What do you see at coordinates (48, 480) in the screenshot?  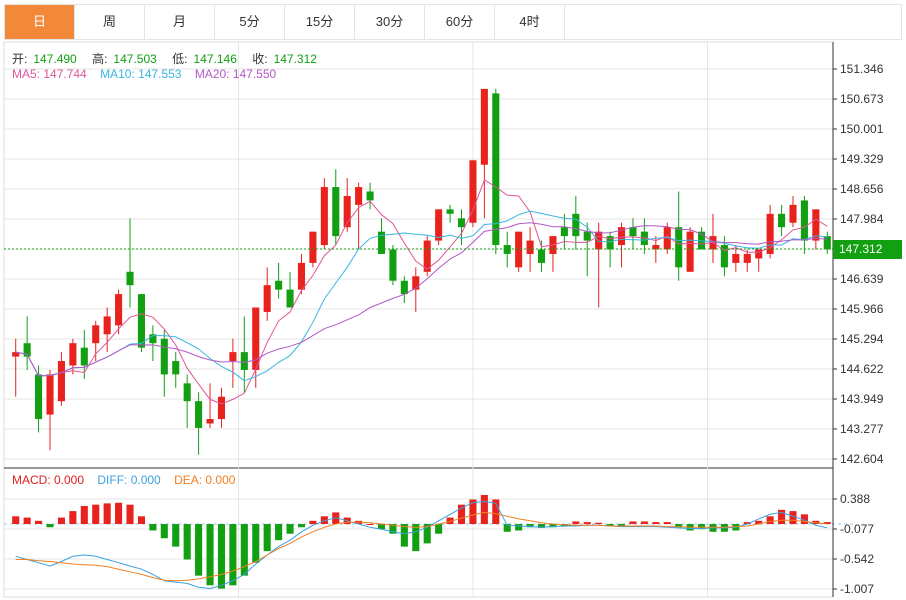 I see `macd-value-legend: MACD: 0.000` at bounding box center [48, 480].